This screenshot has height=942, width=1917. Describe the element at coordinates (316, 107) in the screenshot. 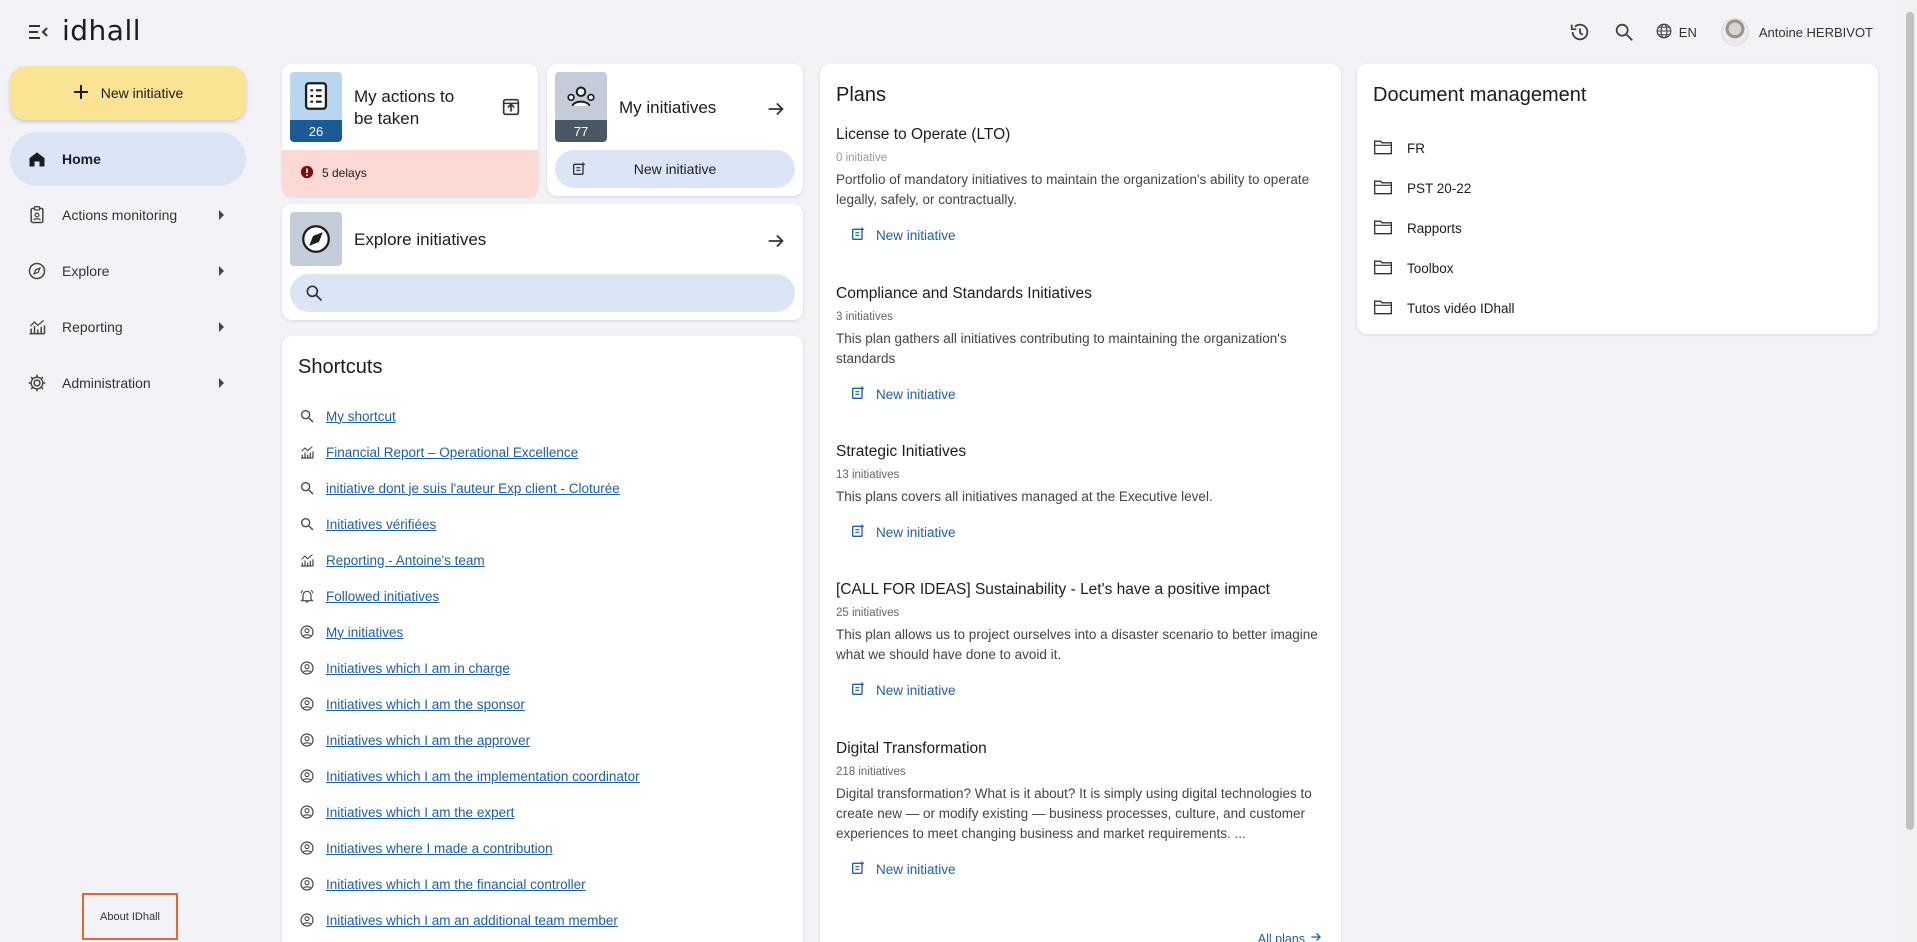

I see `actions-thumbnail: 26` at that location.